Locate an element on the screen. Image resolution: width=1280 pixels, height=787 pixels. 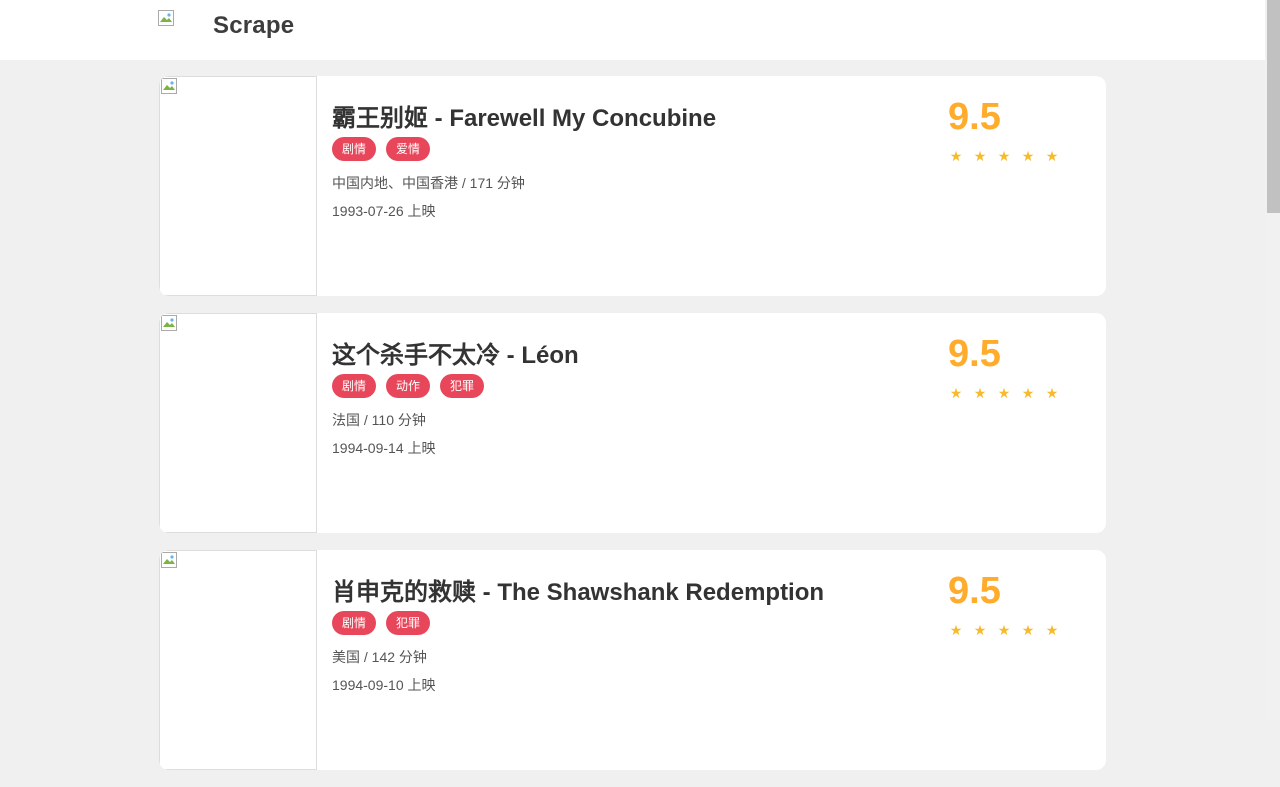
genre-tag: 爱情 is located at coordinates (408, 149).